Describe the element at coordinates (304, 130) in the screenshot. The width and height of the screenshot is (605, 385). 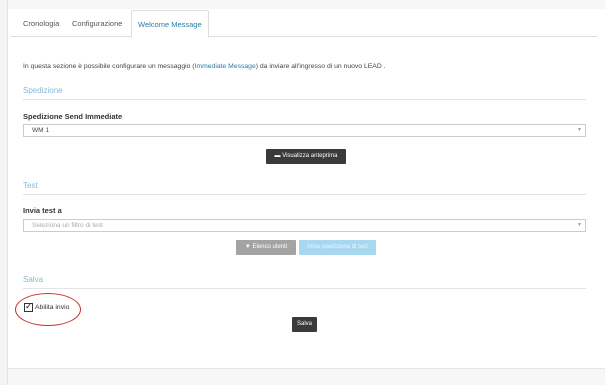
I see `spedizione-select: WM 1 ▼` at that location.